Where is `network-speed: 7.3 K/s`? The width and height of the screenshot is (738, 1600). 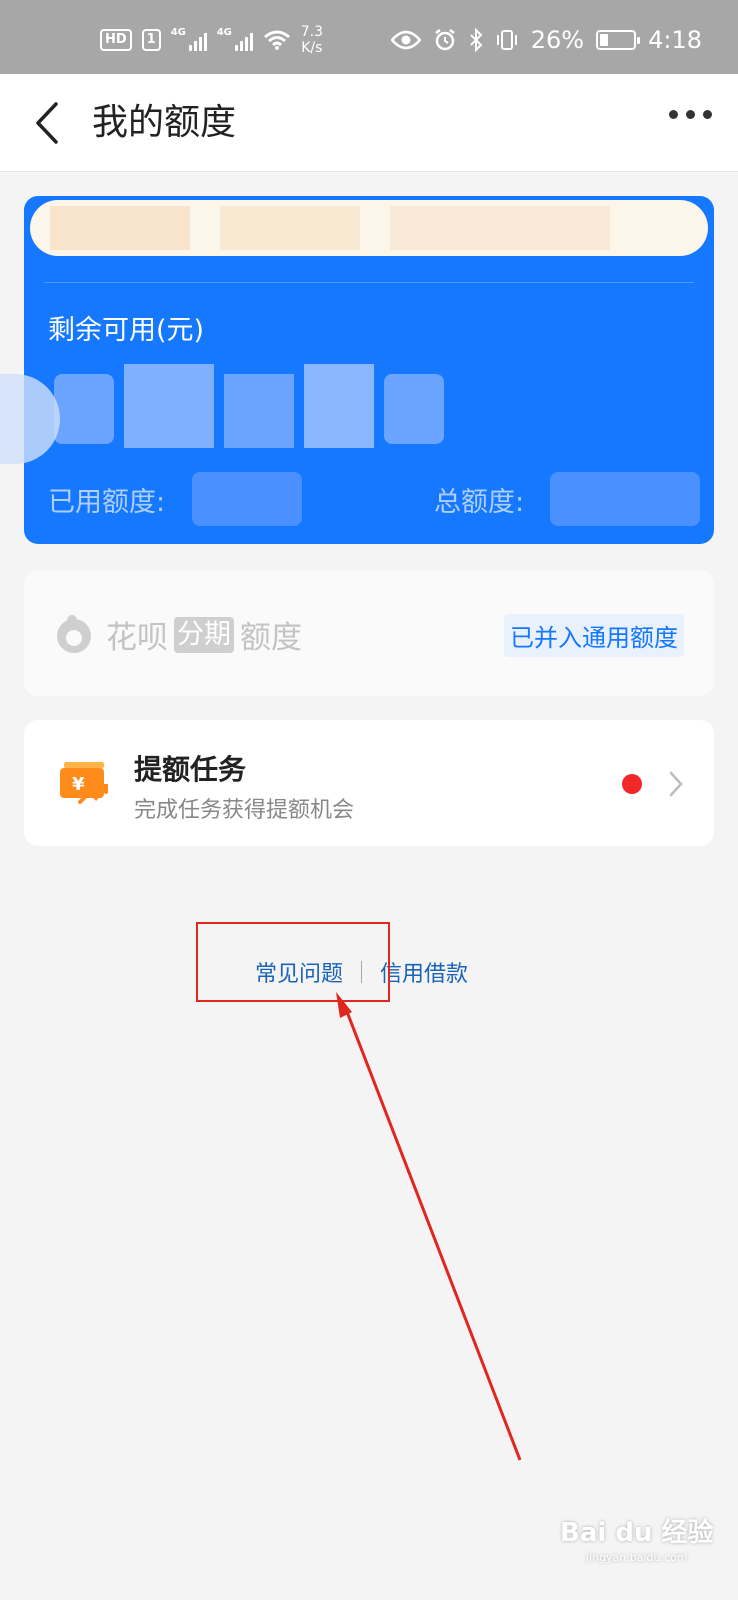
network-speed: 7.3 K/s is located at coordinates (311, 40).